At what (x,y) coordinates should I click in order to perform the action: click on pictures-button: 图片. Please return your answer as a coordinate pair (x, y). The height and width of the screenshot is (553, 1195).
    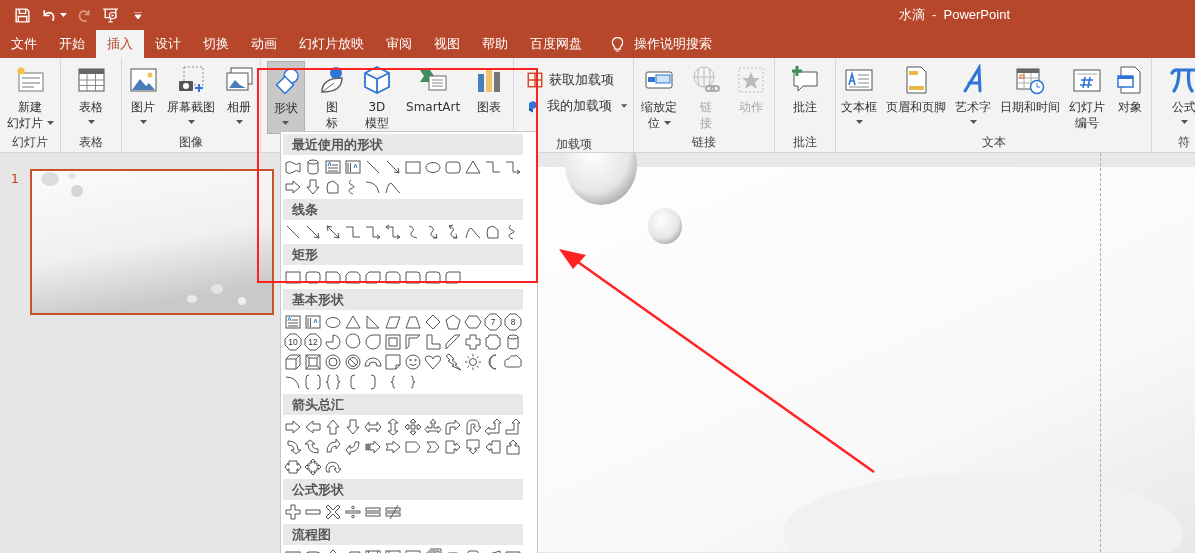
    Looking at the image, I should click on (143, 98).